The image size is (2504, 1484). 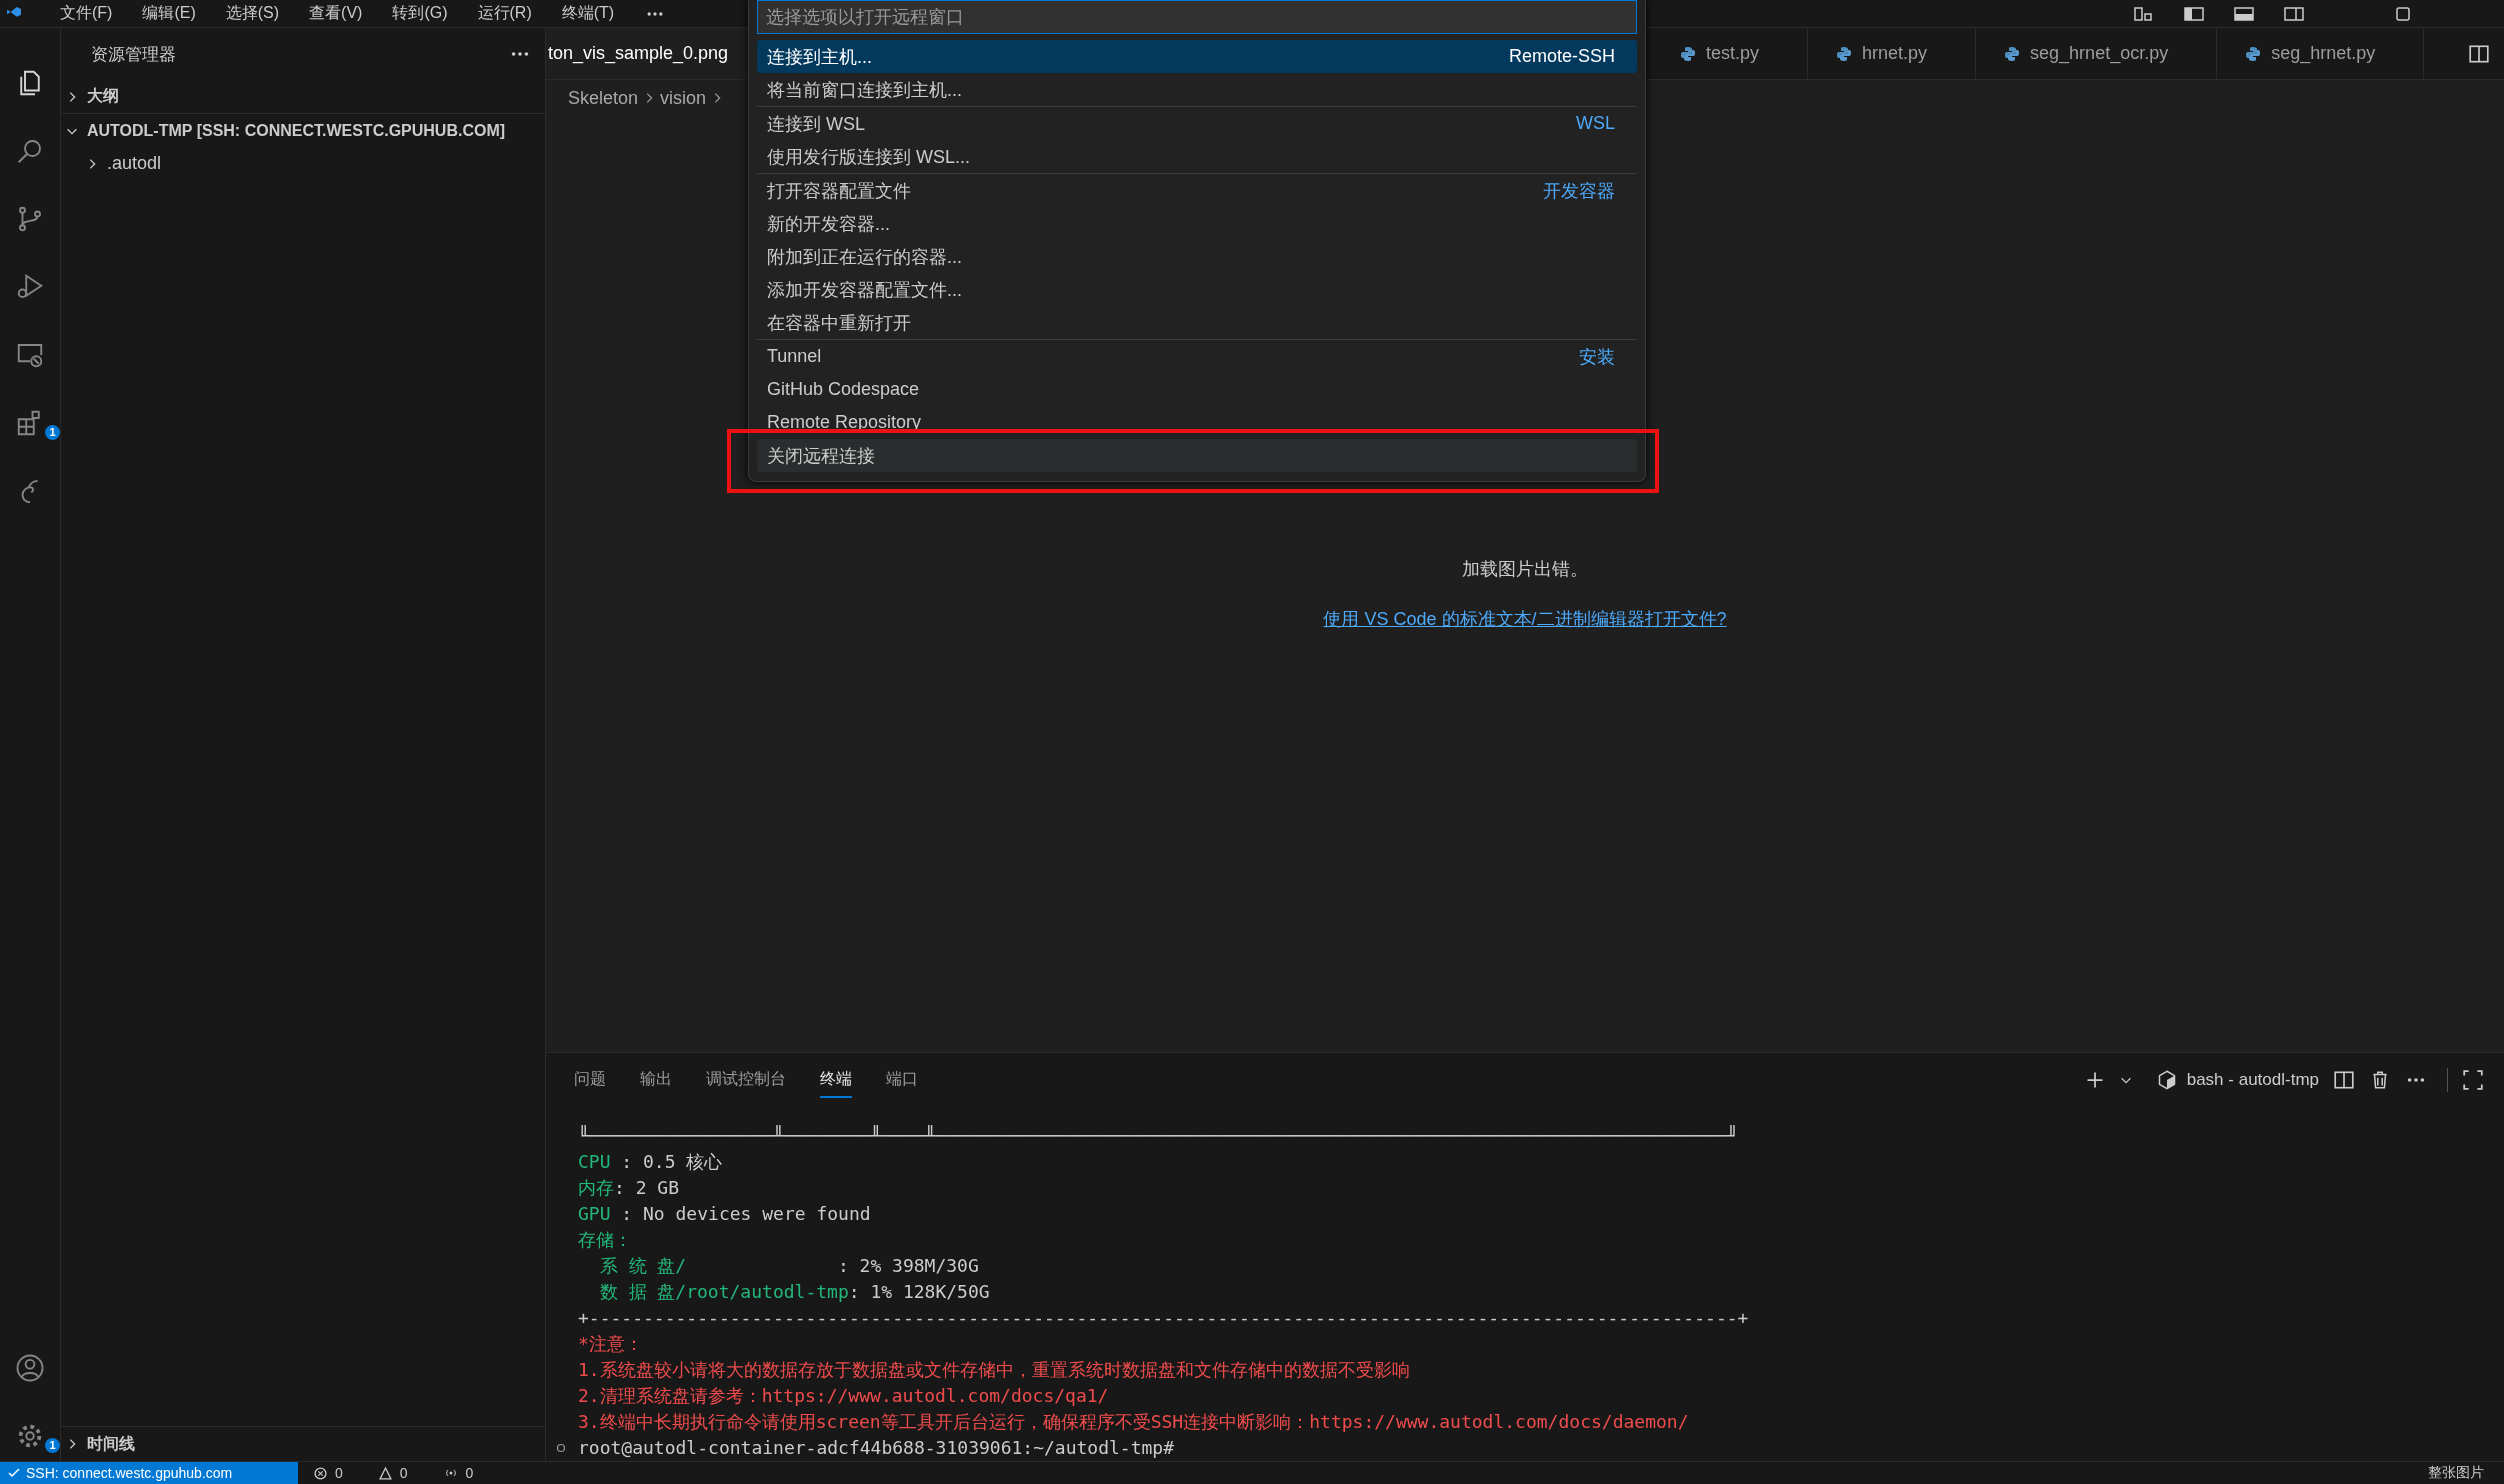 What do you see at coordinates (339, 1473) in the screenshot?
I see `error-count: 0` at bounding box center [339, 1473].